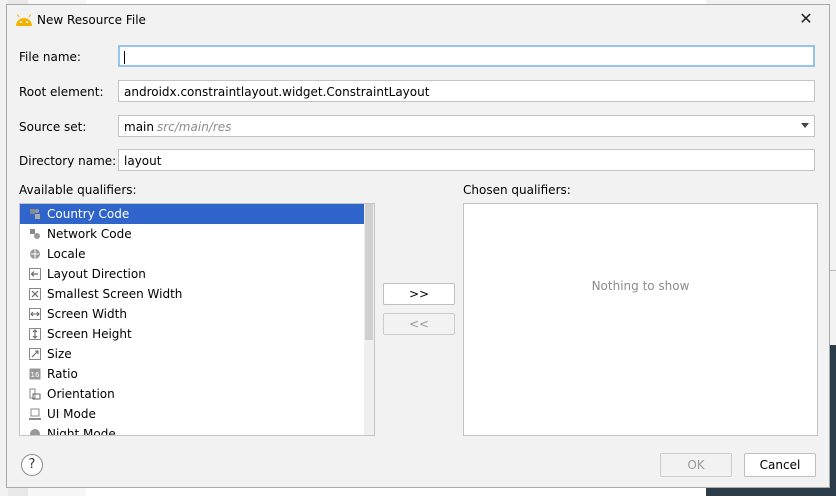  I want to click on network-code-icon, so click(35, 234).